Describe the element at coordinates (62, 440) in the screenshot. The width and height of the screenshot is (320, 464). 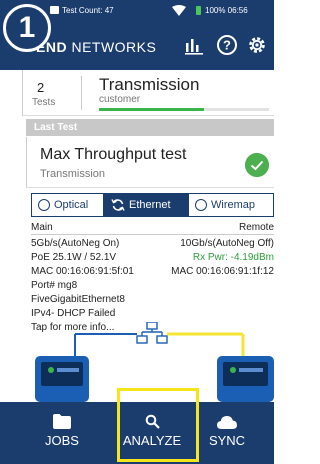
I see `nav-jobs-label: JOBS` at that location.